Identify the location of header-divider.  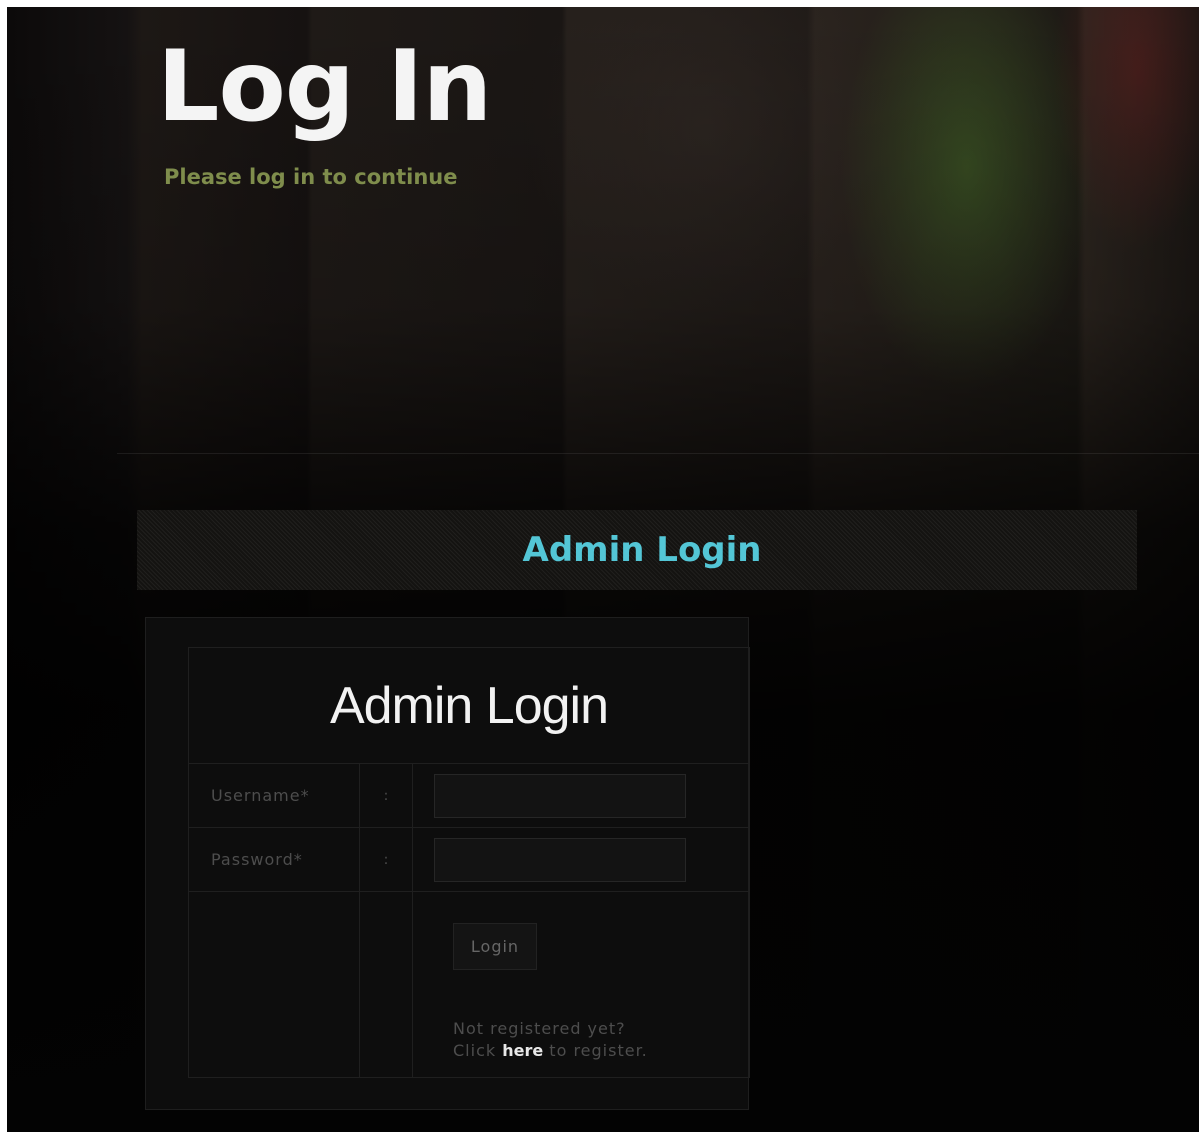
(658, 453).